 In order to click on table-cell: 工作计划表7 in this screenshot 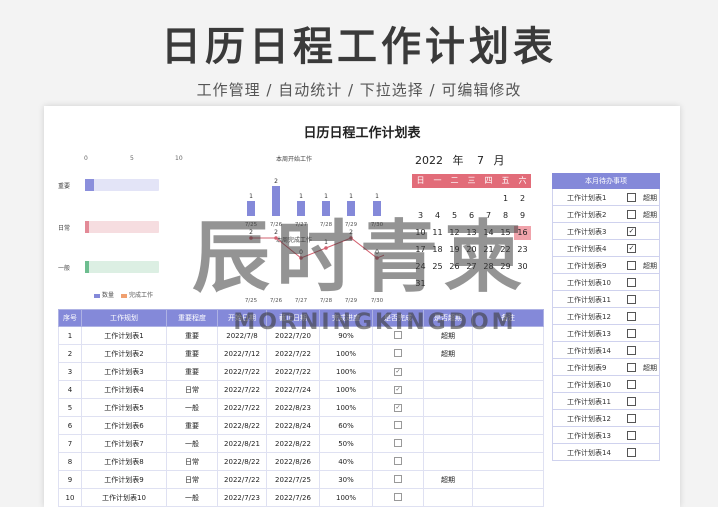, I will do `click(124, 443)`.